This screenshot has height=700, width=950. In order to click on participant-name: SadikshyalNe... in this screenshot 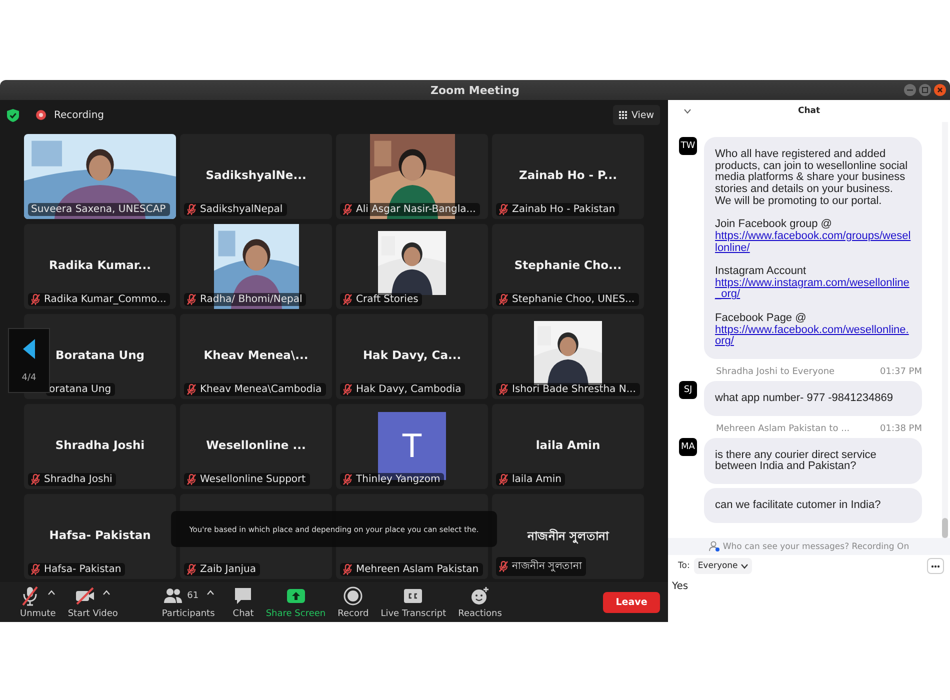, I will do `click(256, 175)`.